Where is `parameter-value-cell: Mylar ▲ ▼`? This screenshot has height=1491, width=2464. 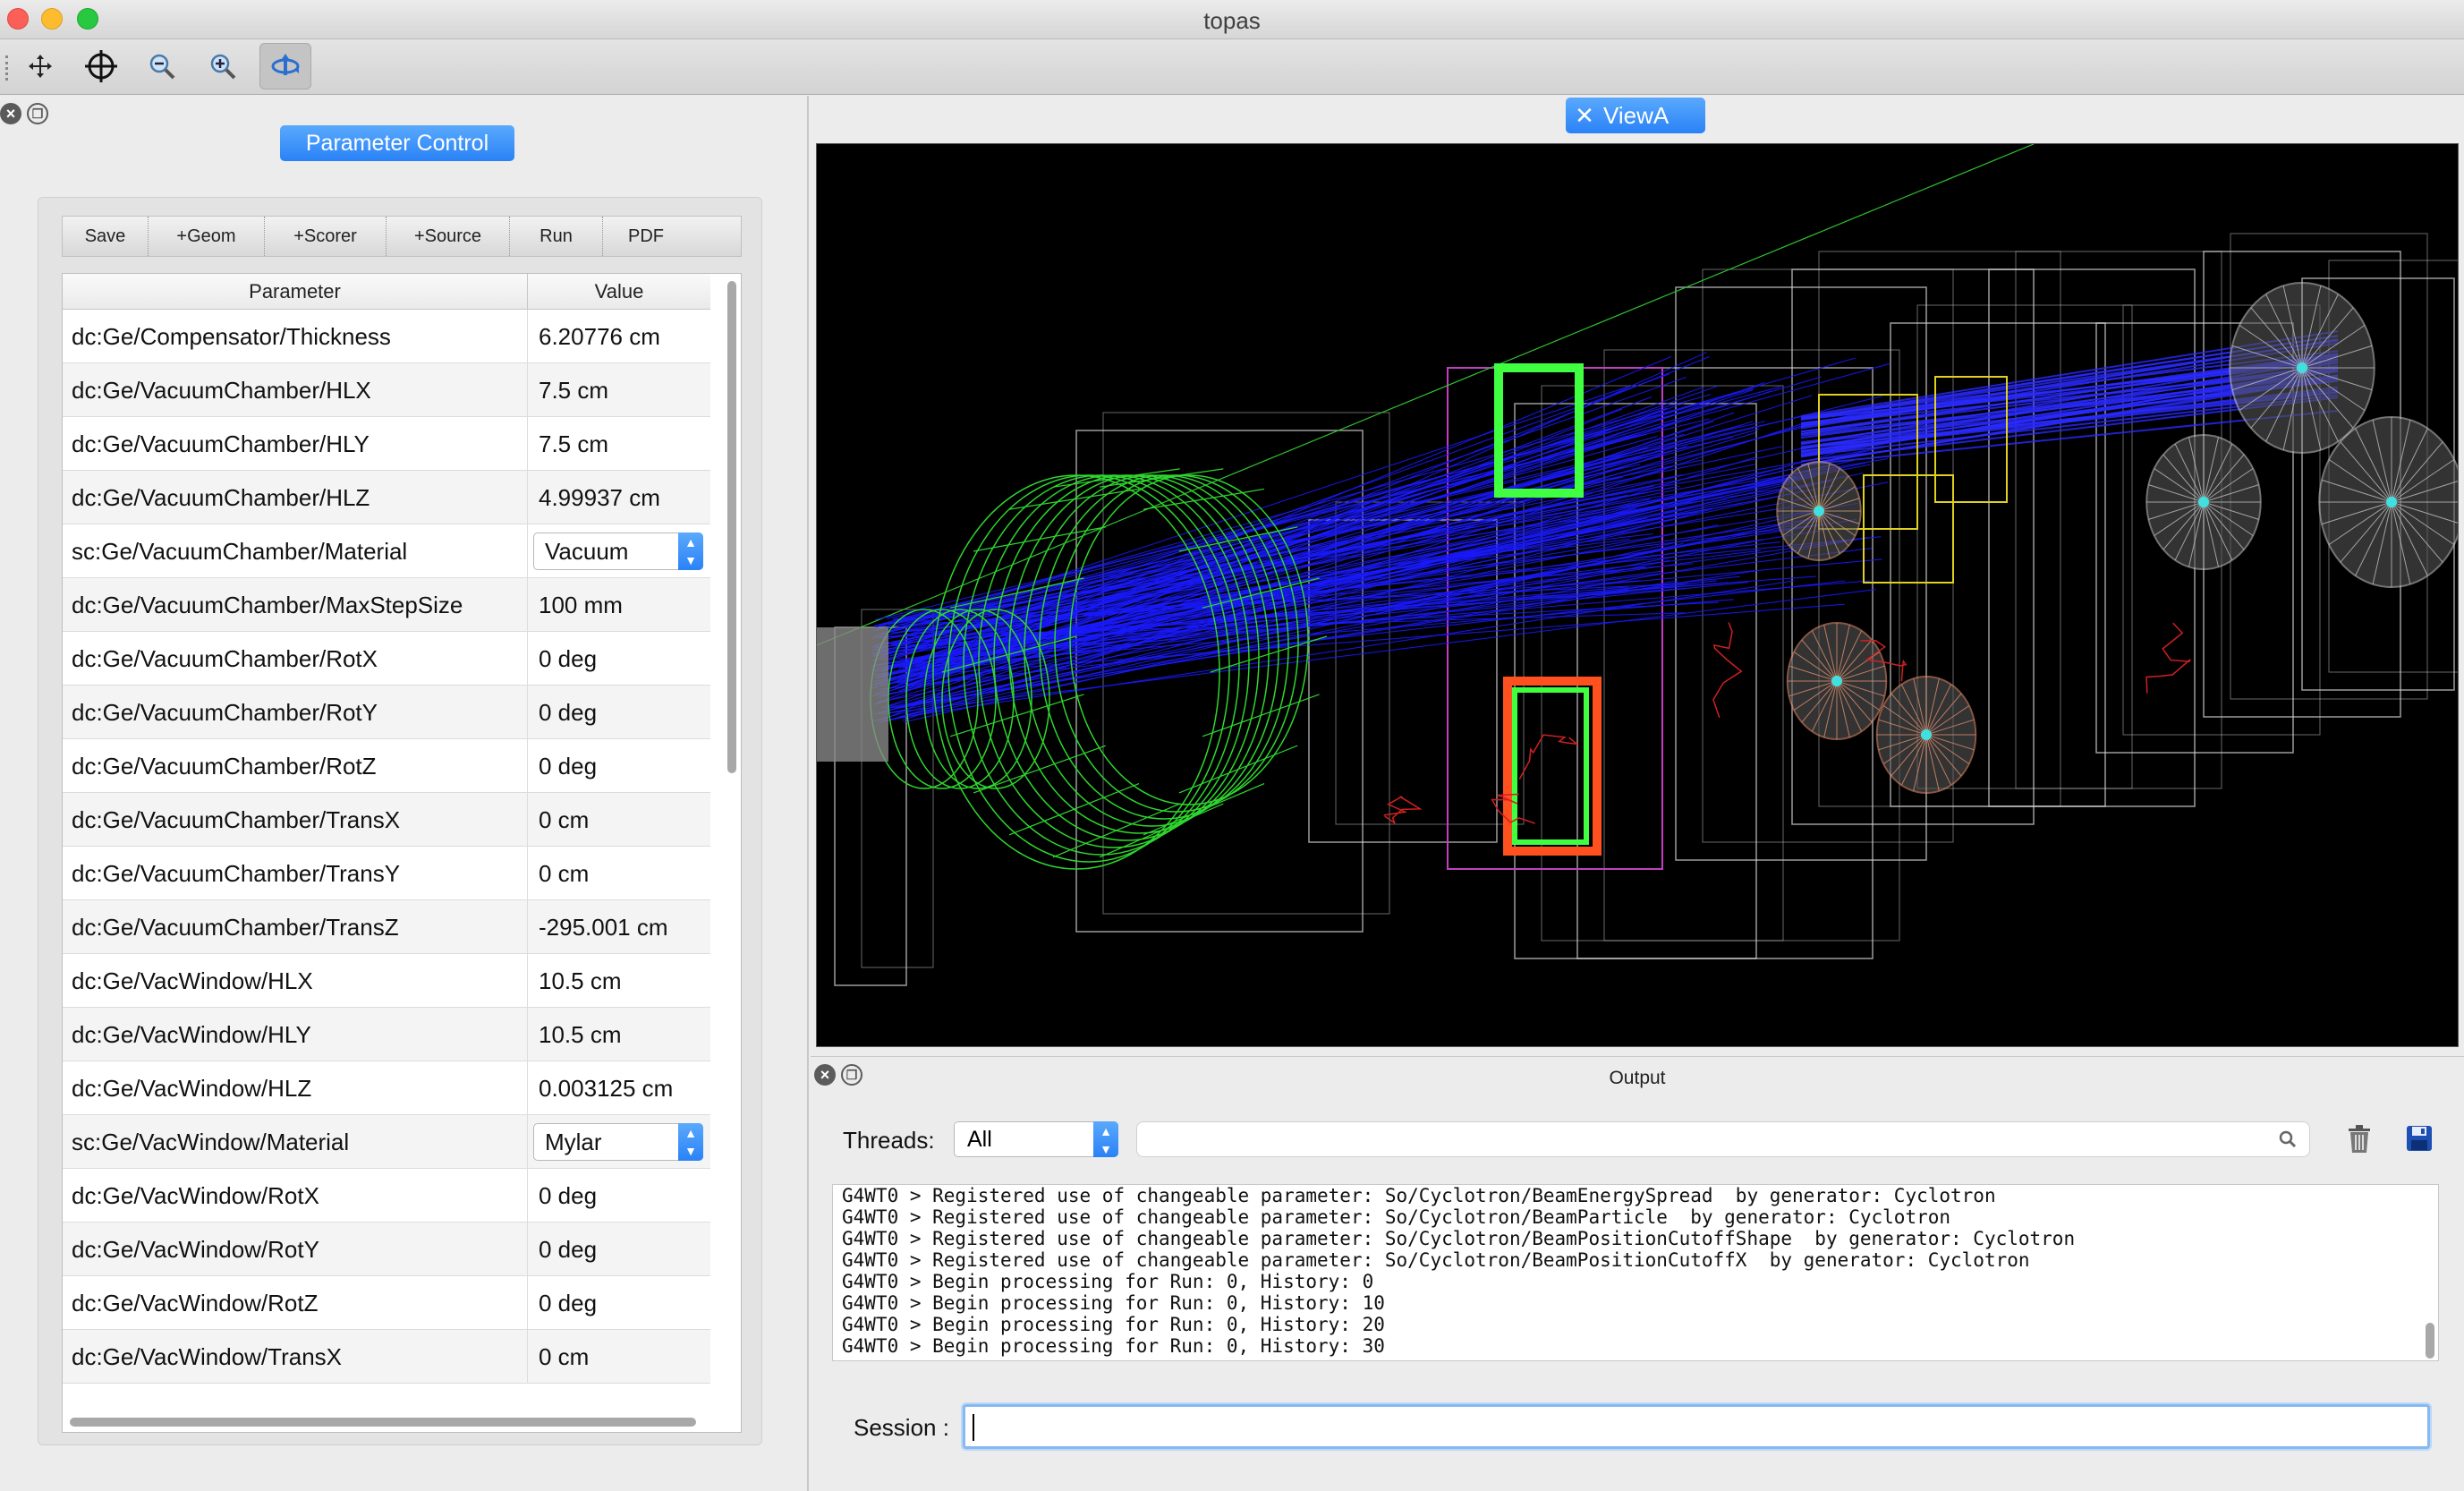 parameter-value-cell: Mylar ▲ ▼ is located at coordinates (619, 1141).